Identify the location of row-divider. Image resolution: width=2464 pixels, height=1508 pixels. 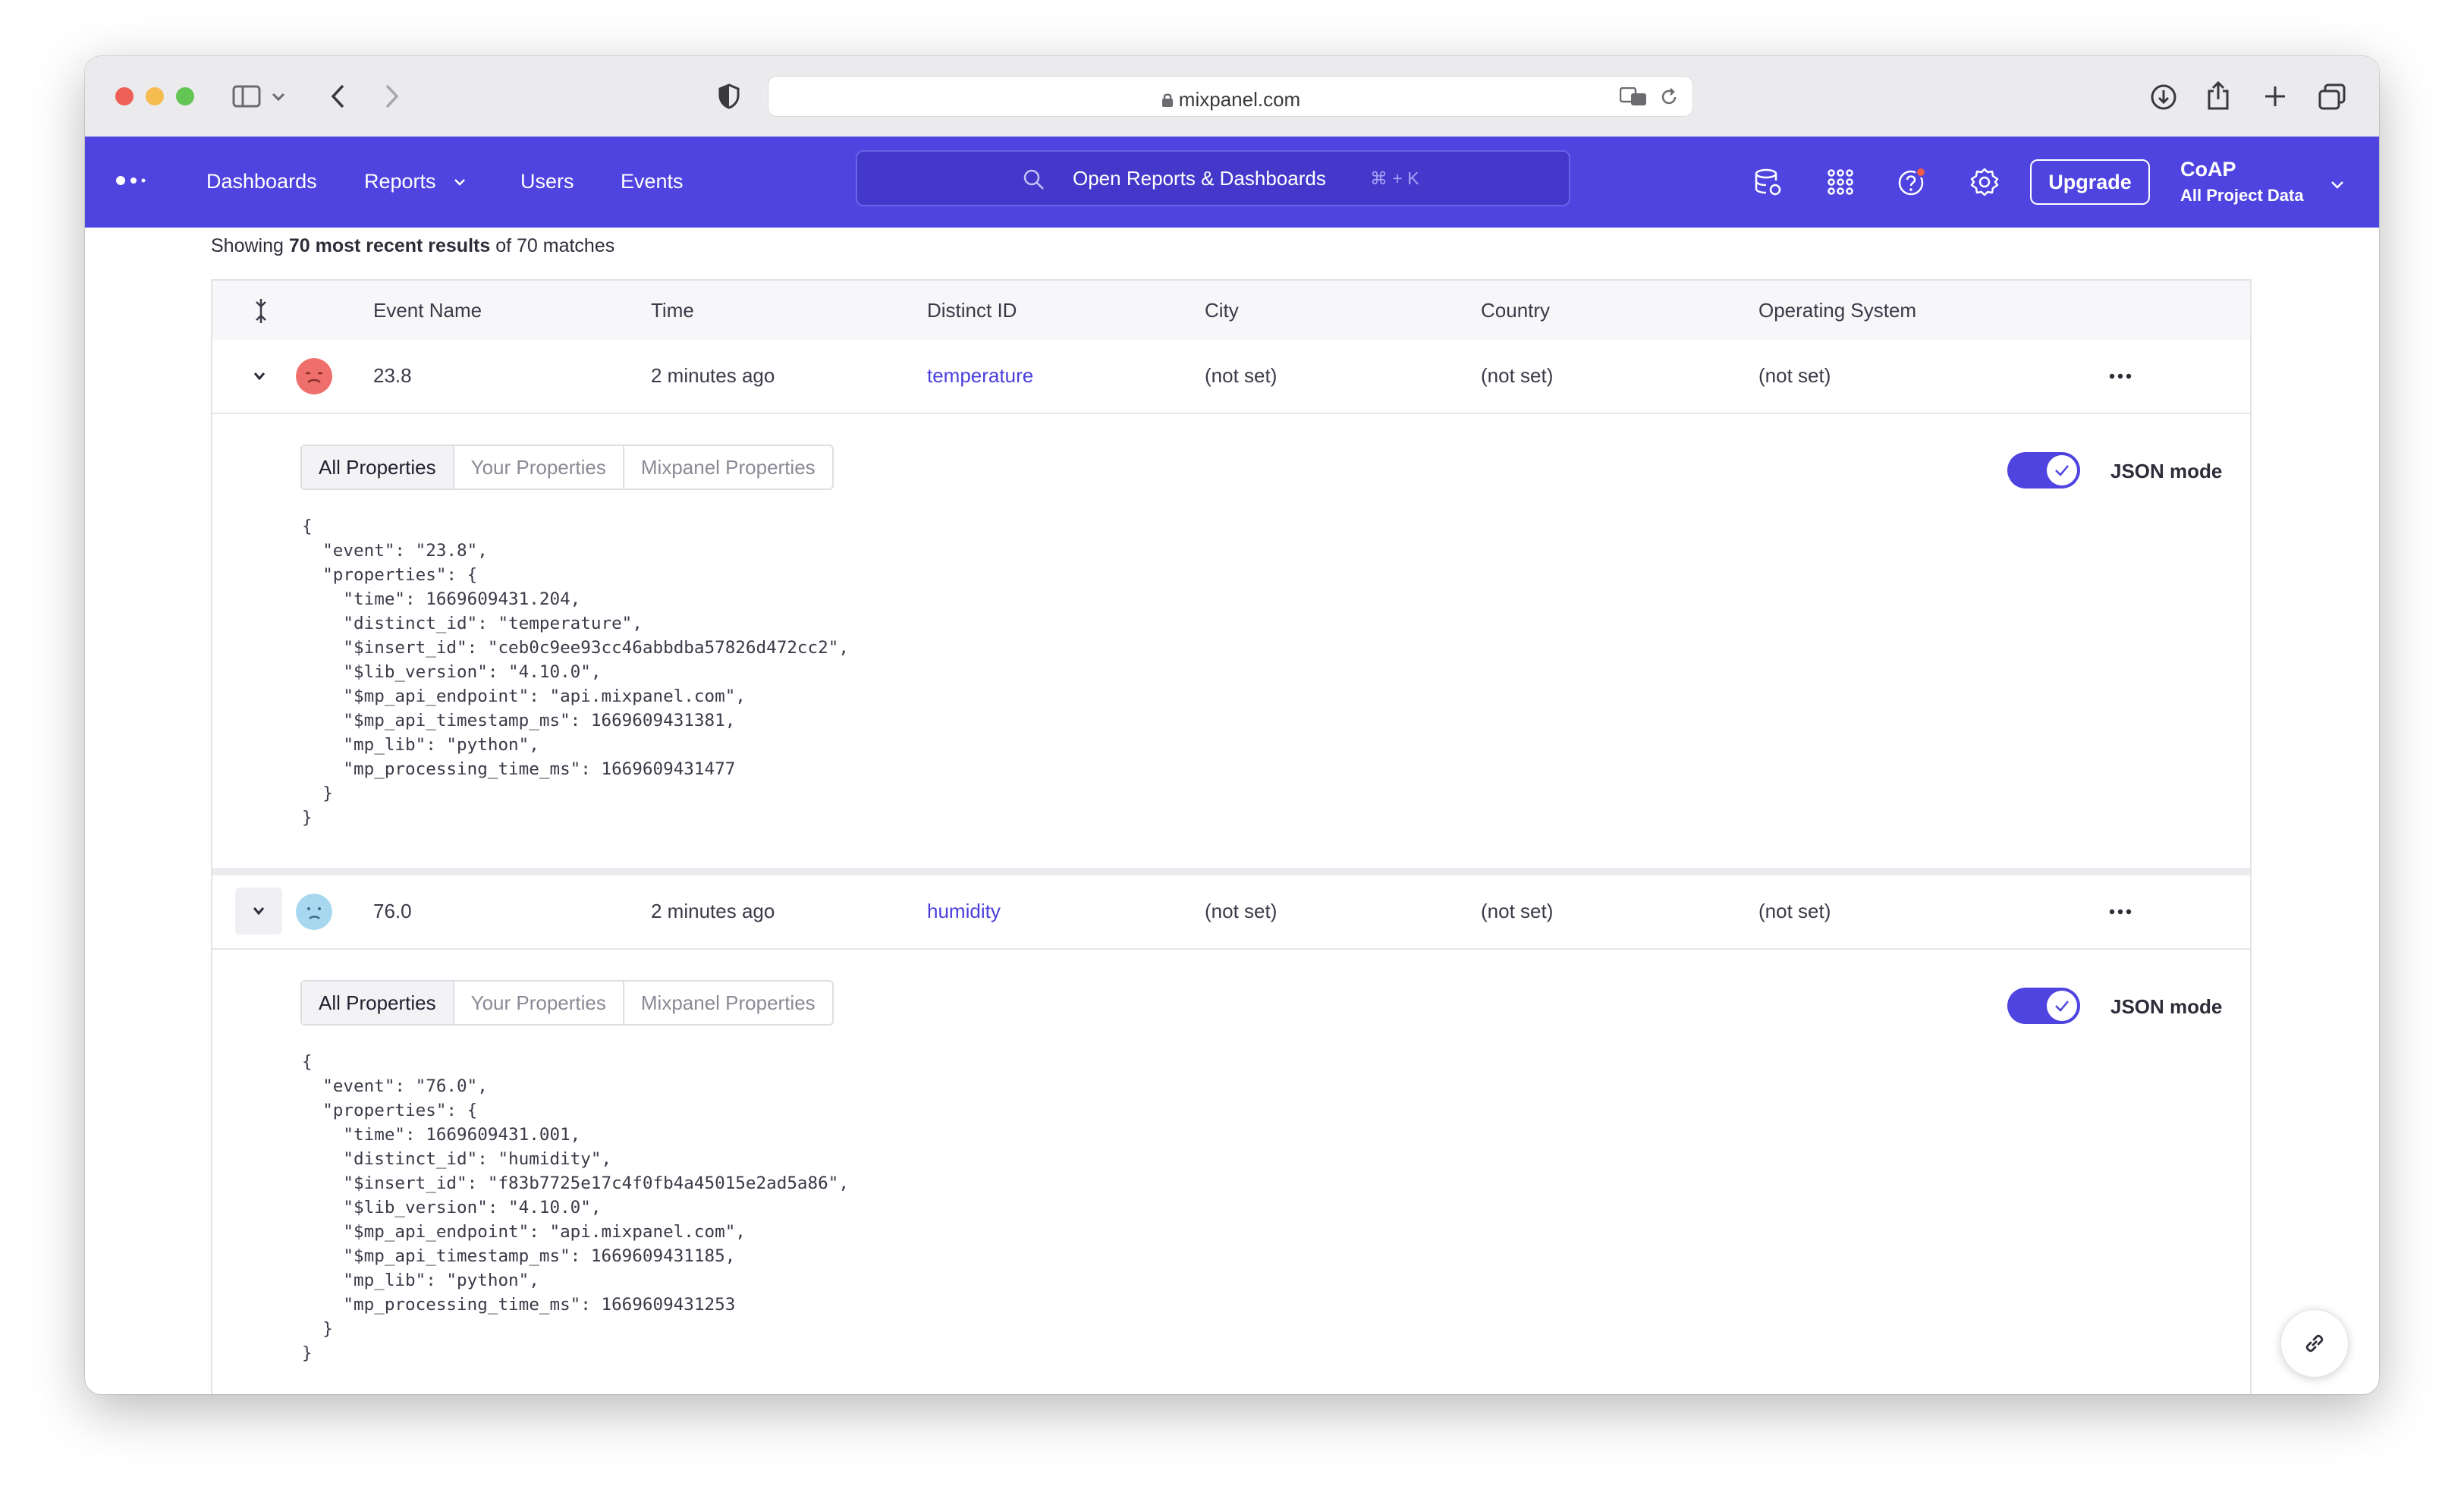
(1231, 871).